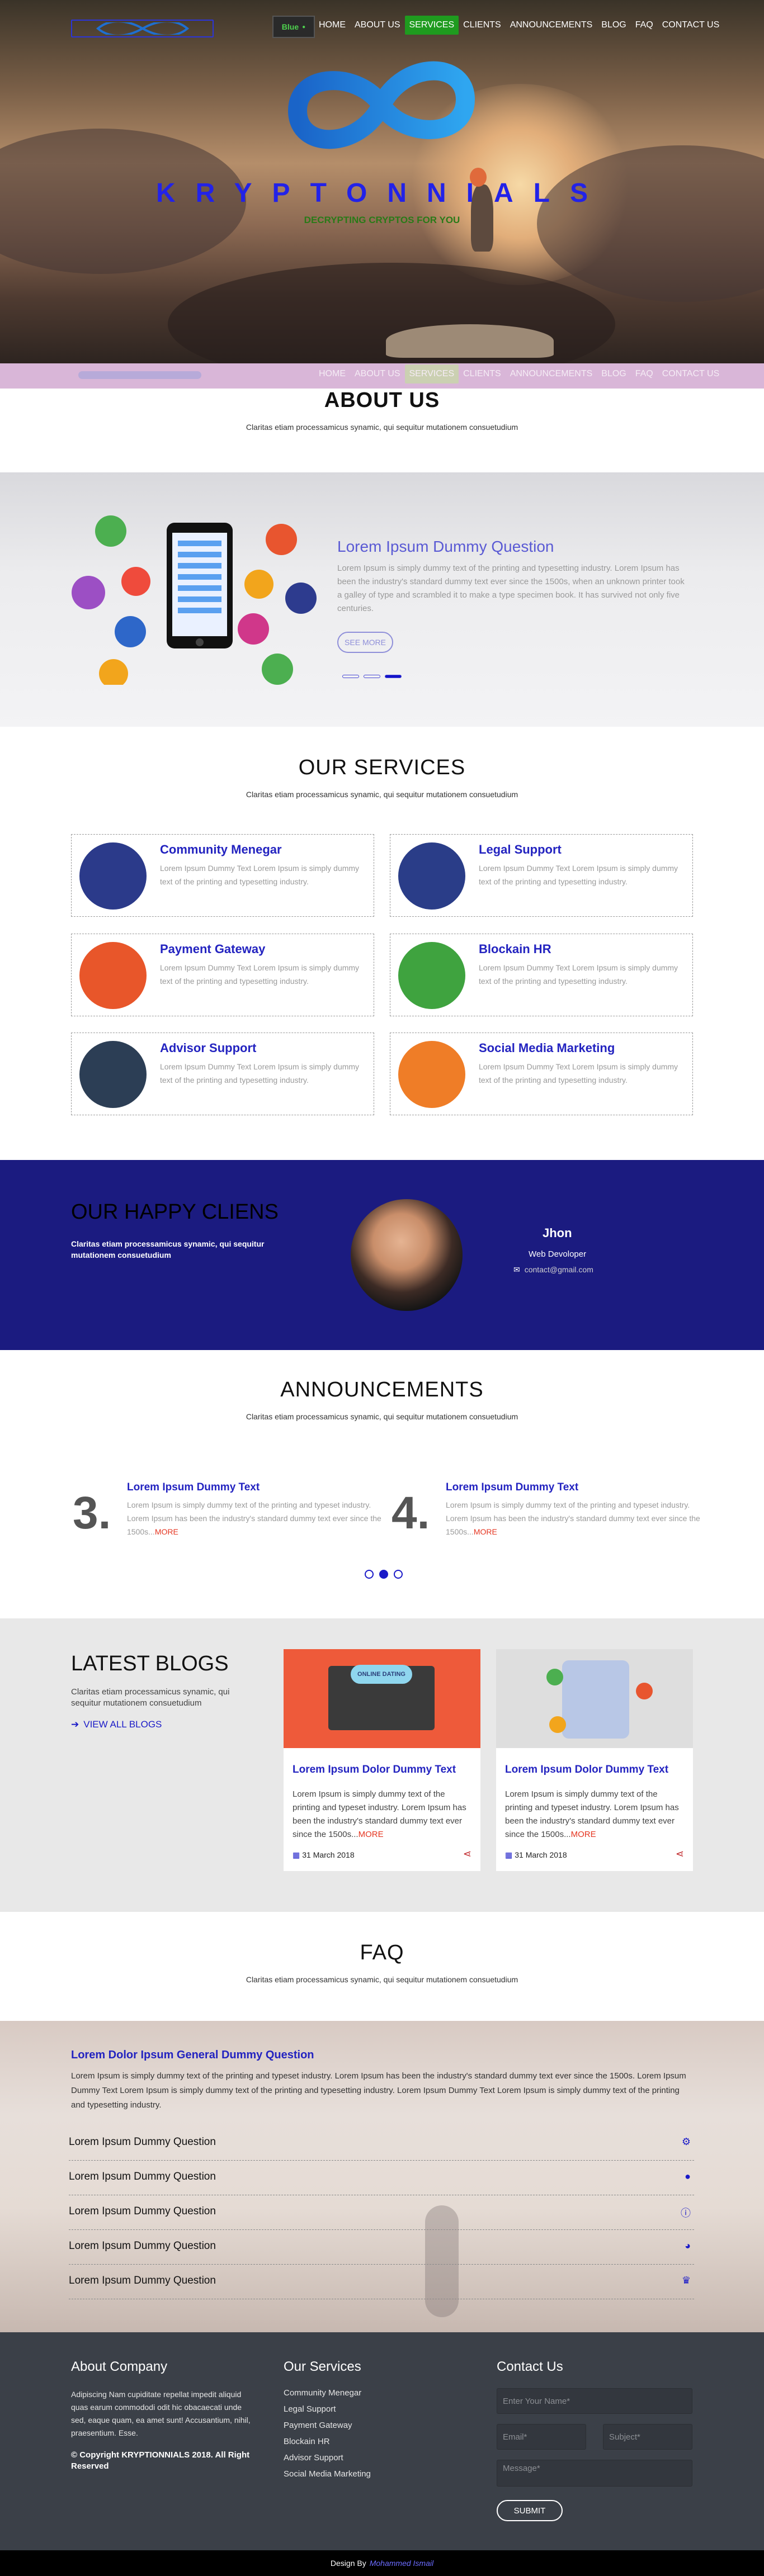 This screenshot has width=764, height=2576. I want to click on apple-icon: ●, so click(688, 2176).